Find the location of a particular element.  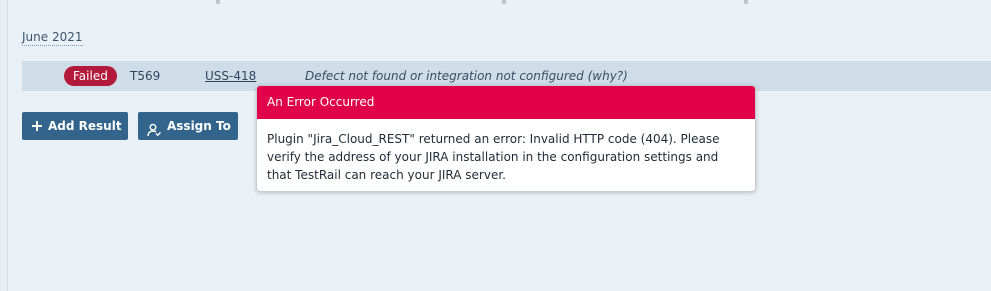

user-assign-icon is located at coordinates (154, 128).